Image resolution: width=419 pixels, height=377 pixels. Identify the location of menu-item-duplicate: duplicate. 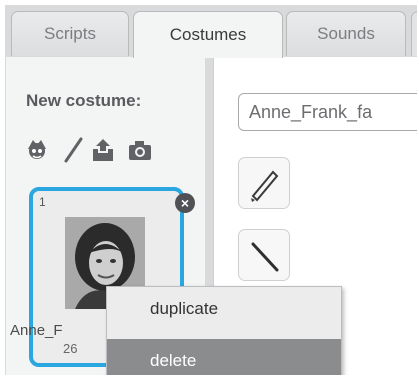
(224, 309).